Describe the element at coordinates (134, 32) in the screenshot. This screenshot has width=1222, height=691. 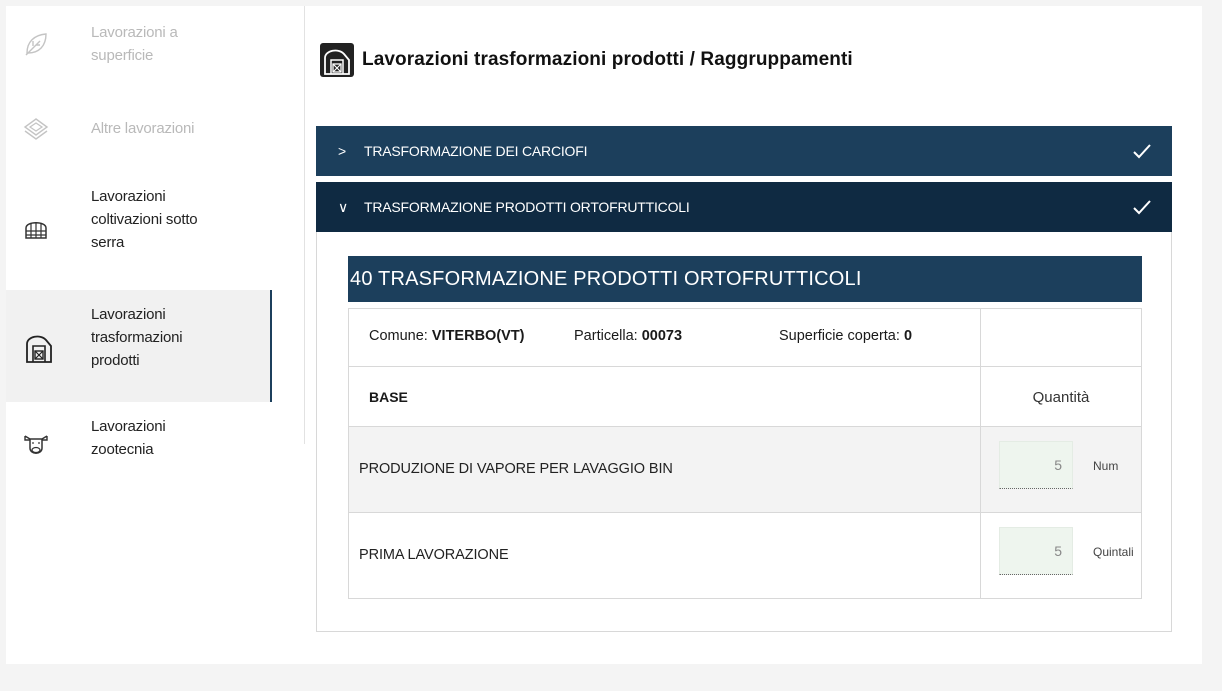
I see `sidebar-item-label: Lavorazioni a` at that location.